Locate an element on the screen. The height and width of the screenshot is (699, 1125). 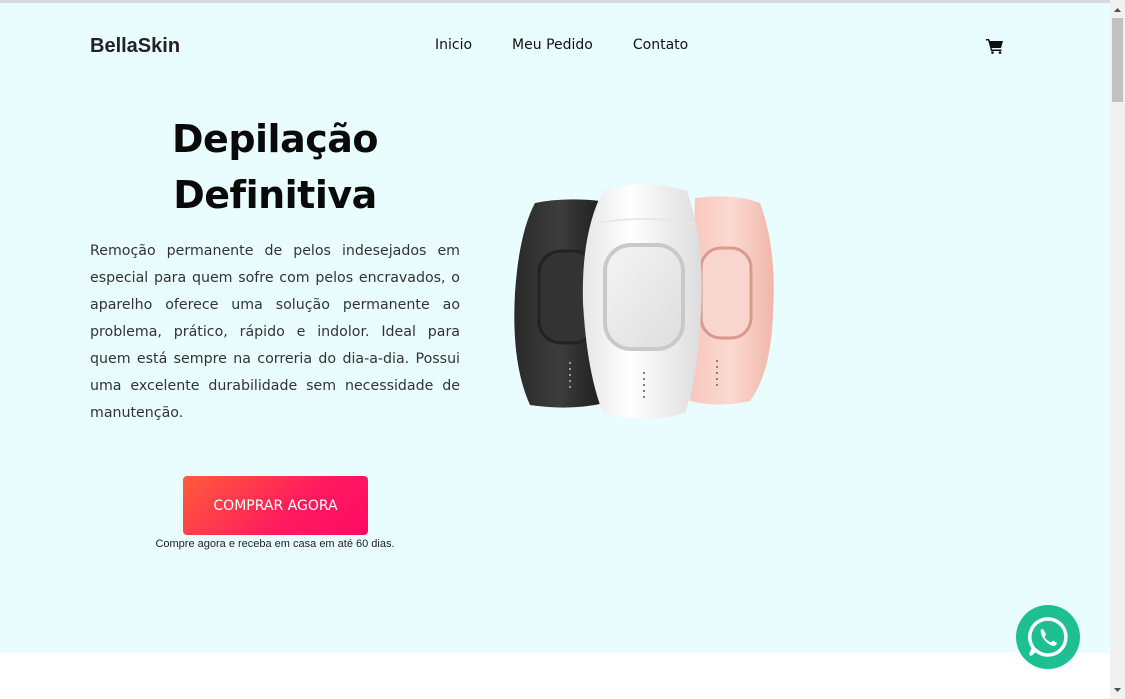
shopping-cart-icon is located at coordinates (995, 46).